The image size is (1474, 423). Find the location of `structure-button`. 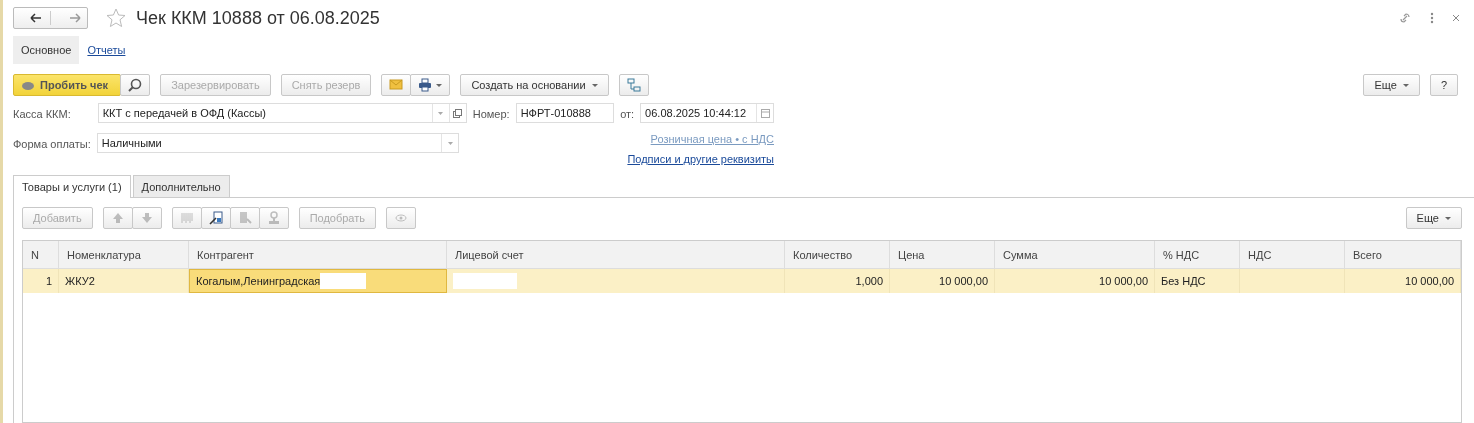

structure-button is located at coordinates (633, 85).